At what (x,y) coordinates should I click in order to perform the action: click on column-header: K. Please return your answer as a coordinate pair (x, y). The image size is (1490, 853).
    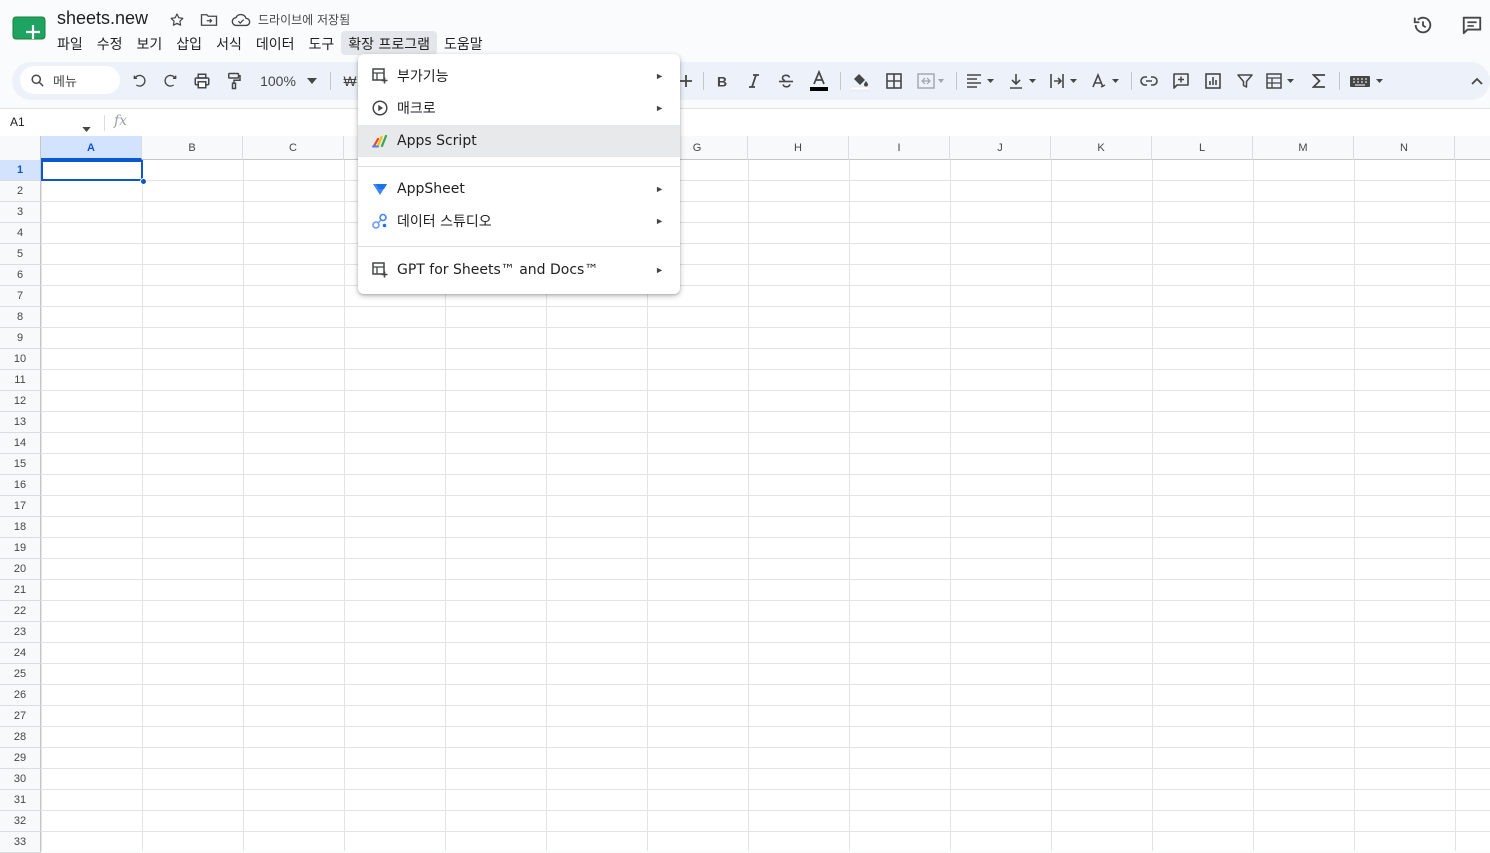
    Looking at the image, I should click on (1101, 148).